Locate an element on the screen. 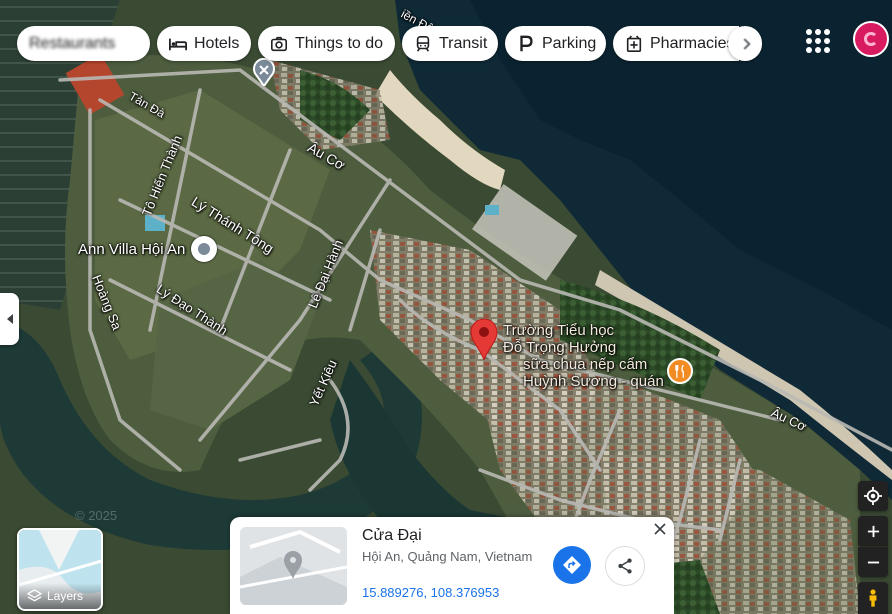 The height and width of the screenshot is (614, 892). place-label-food-1: sữa chua nếp cẩm is located at coordinates (585, 364).